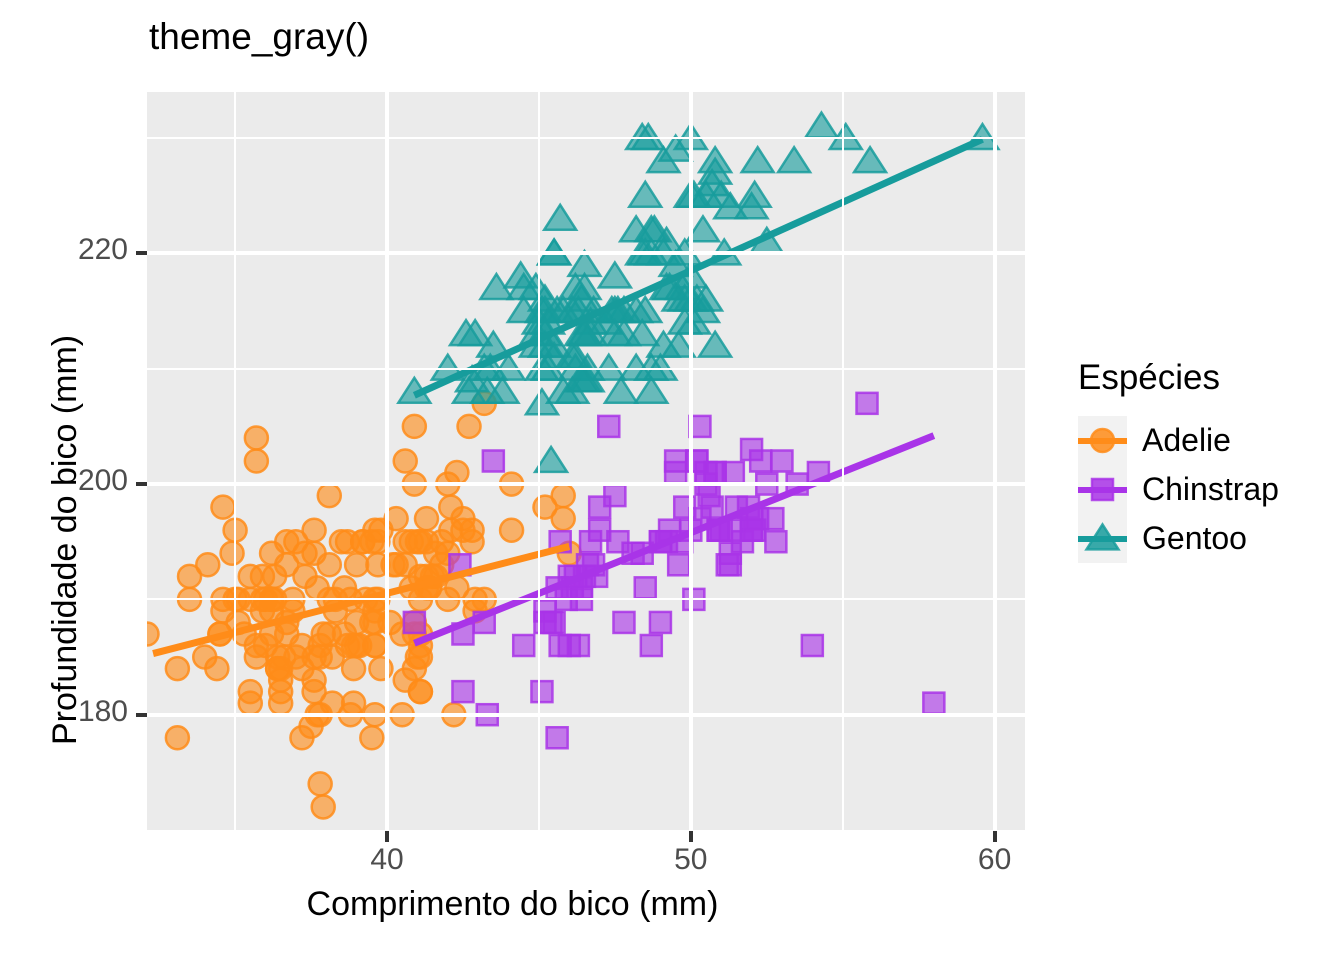 This screenshot has height=960, width=1344. I want to click on y-tick-label: 180, so click(102, 711).